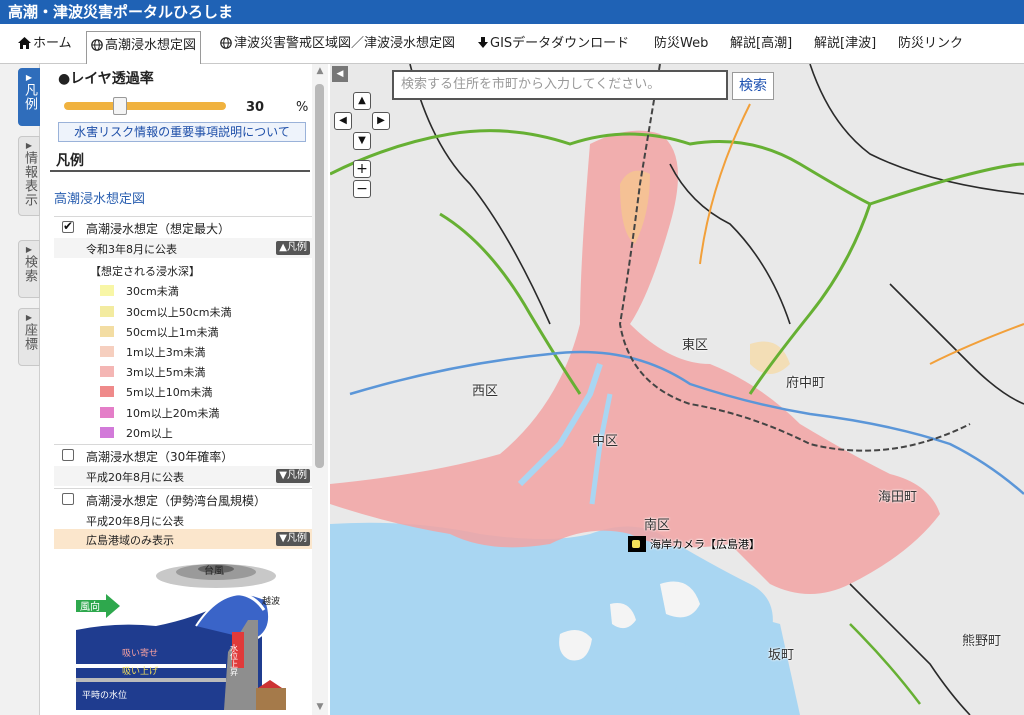  I want to click on illus-lift: 吸い上げ, so click(140, 671).